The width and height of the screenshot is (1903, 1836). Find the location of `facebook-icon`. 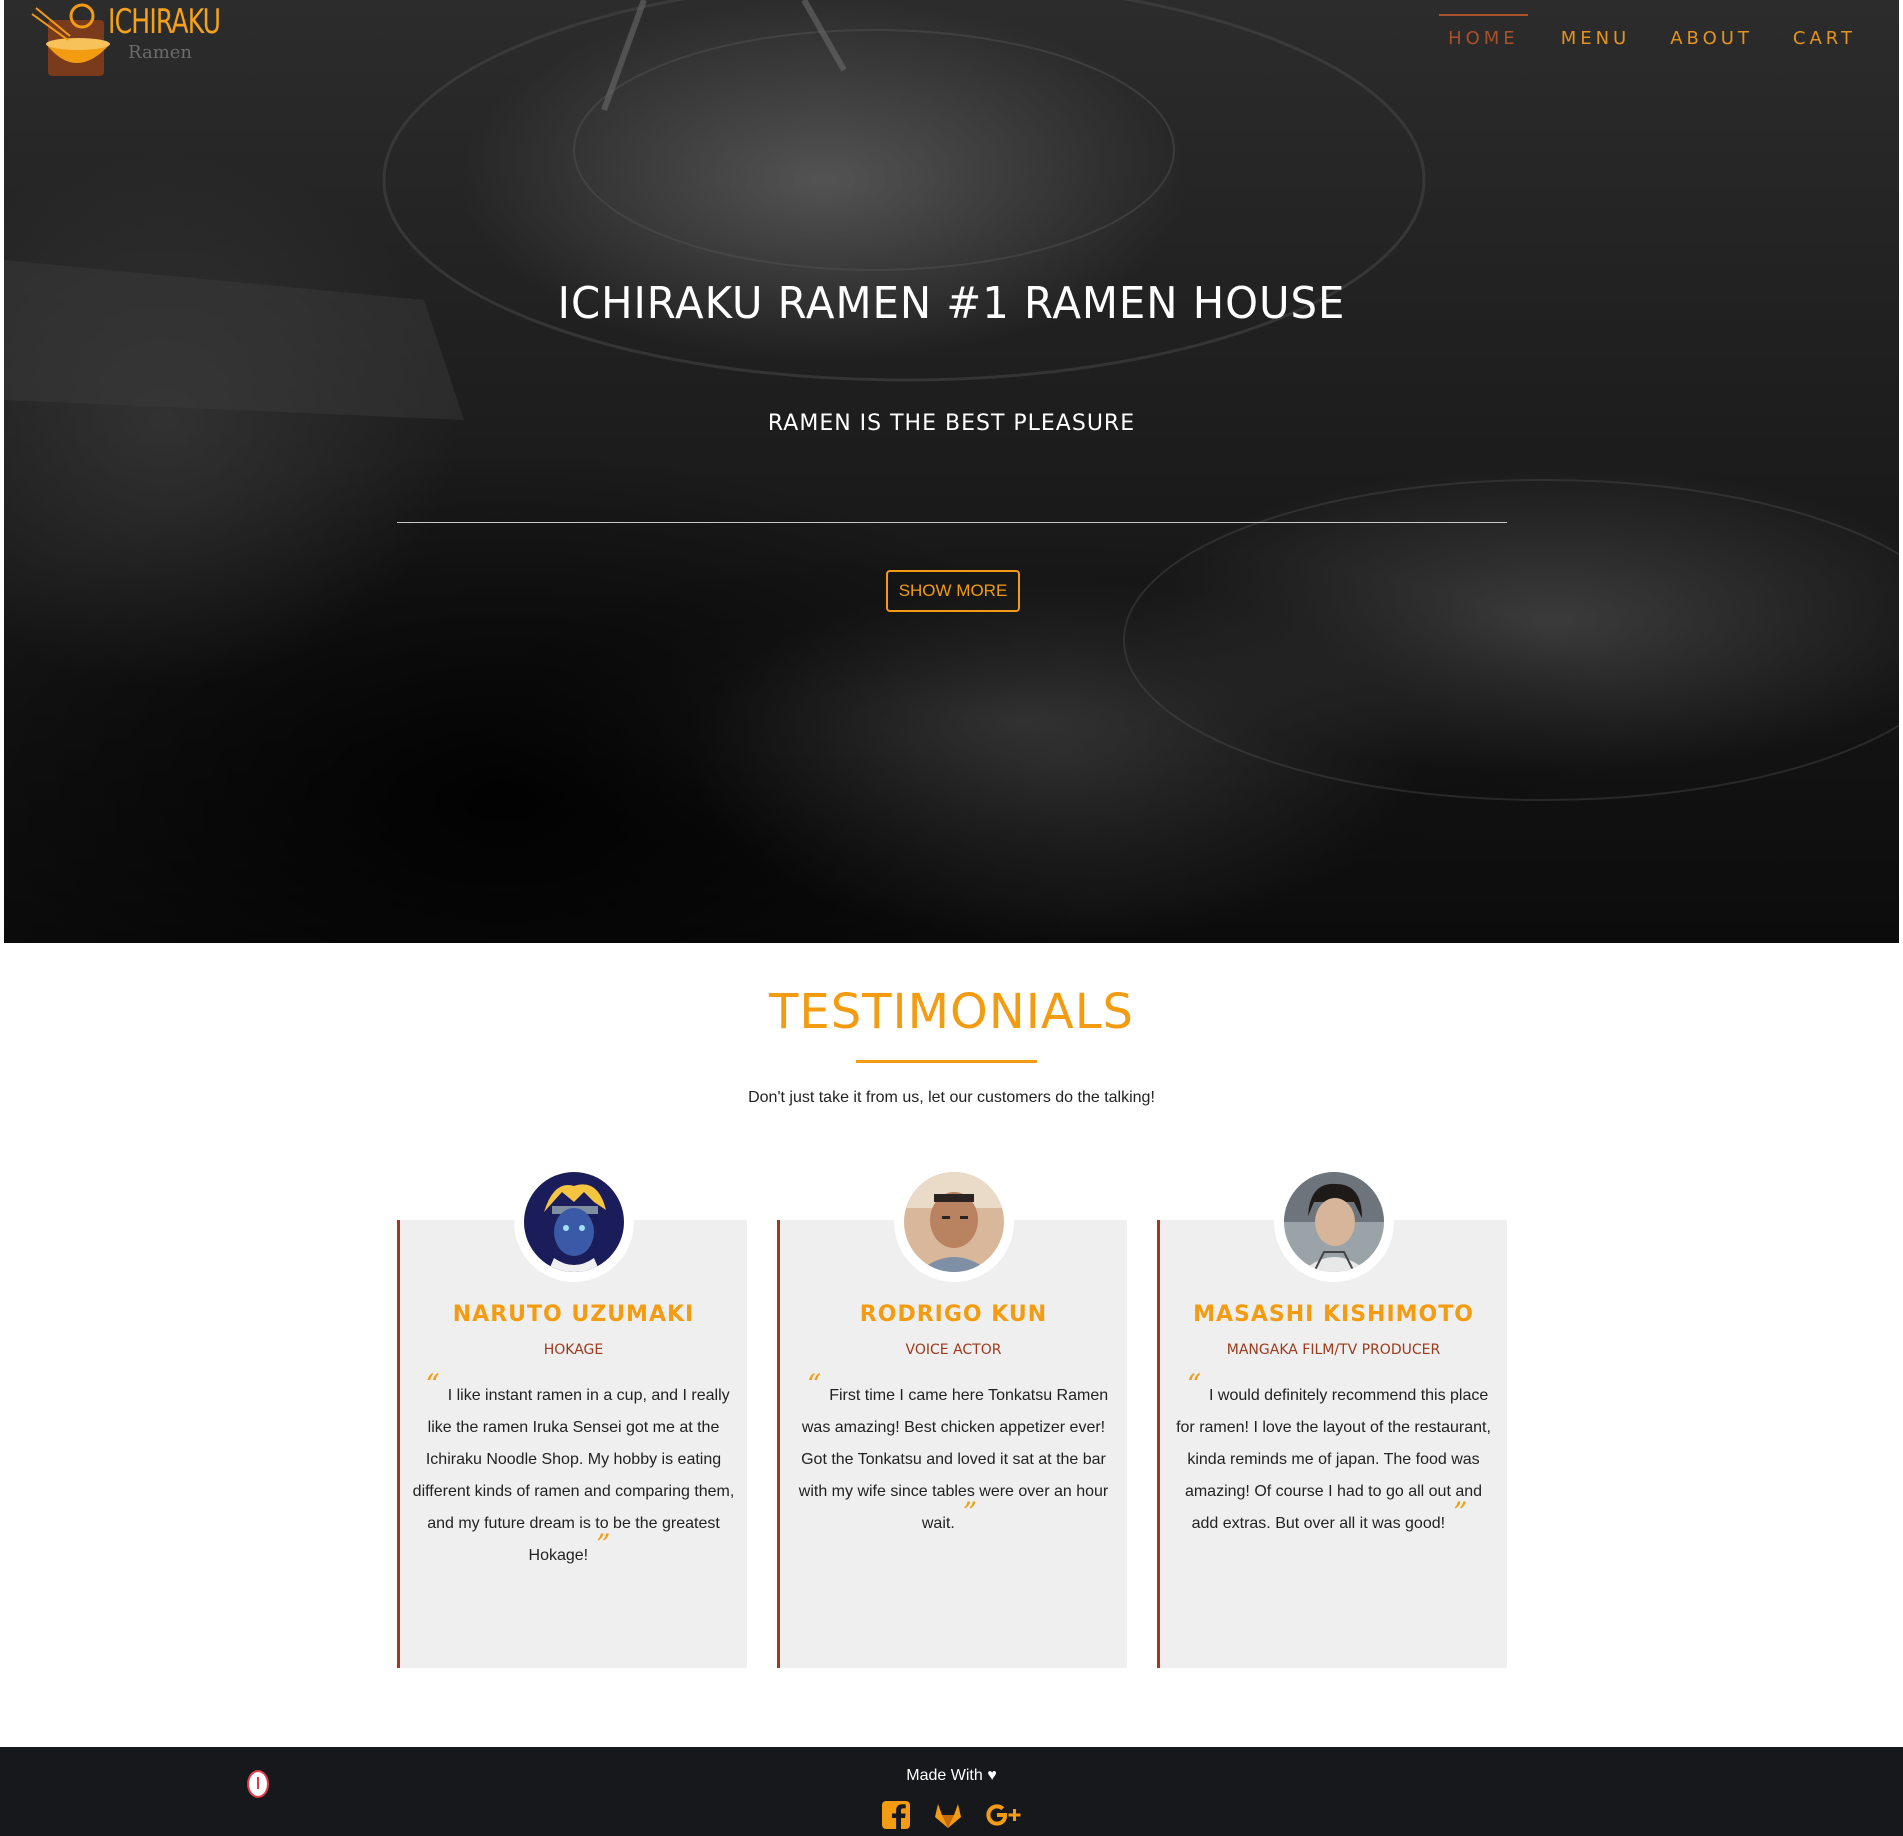

facebook-icon is located at coordinates (896, 1815).